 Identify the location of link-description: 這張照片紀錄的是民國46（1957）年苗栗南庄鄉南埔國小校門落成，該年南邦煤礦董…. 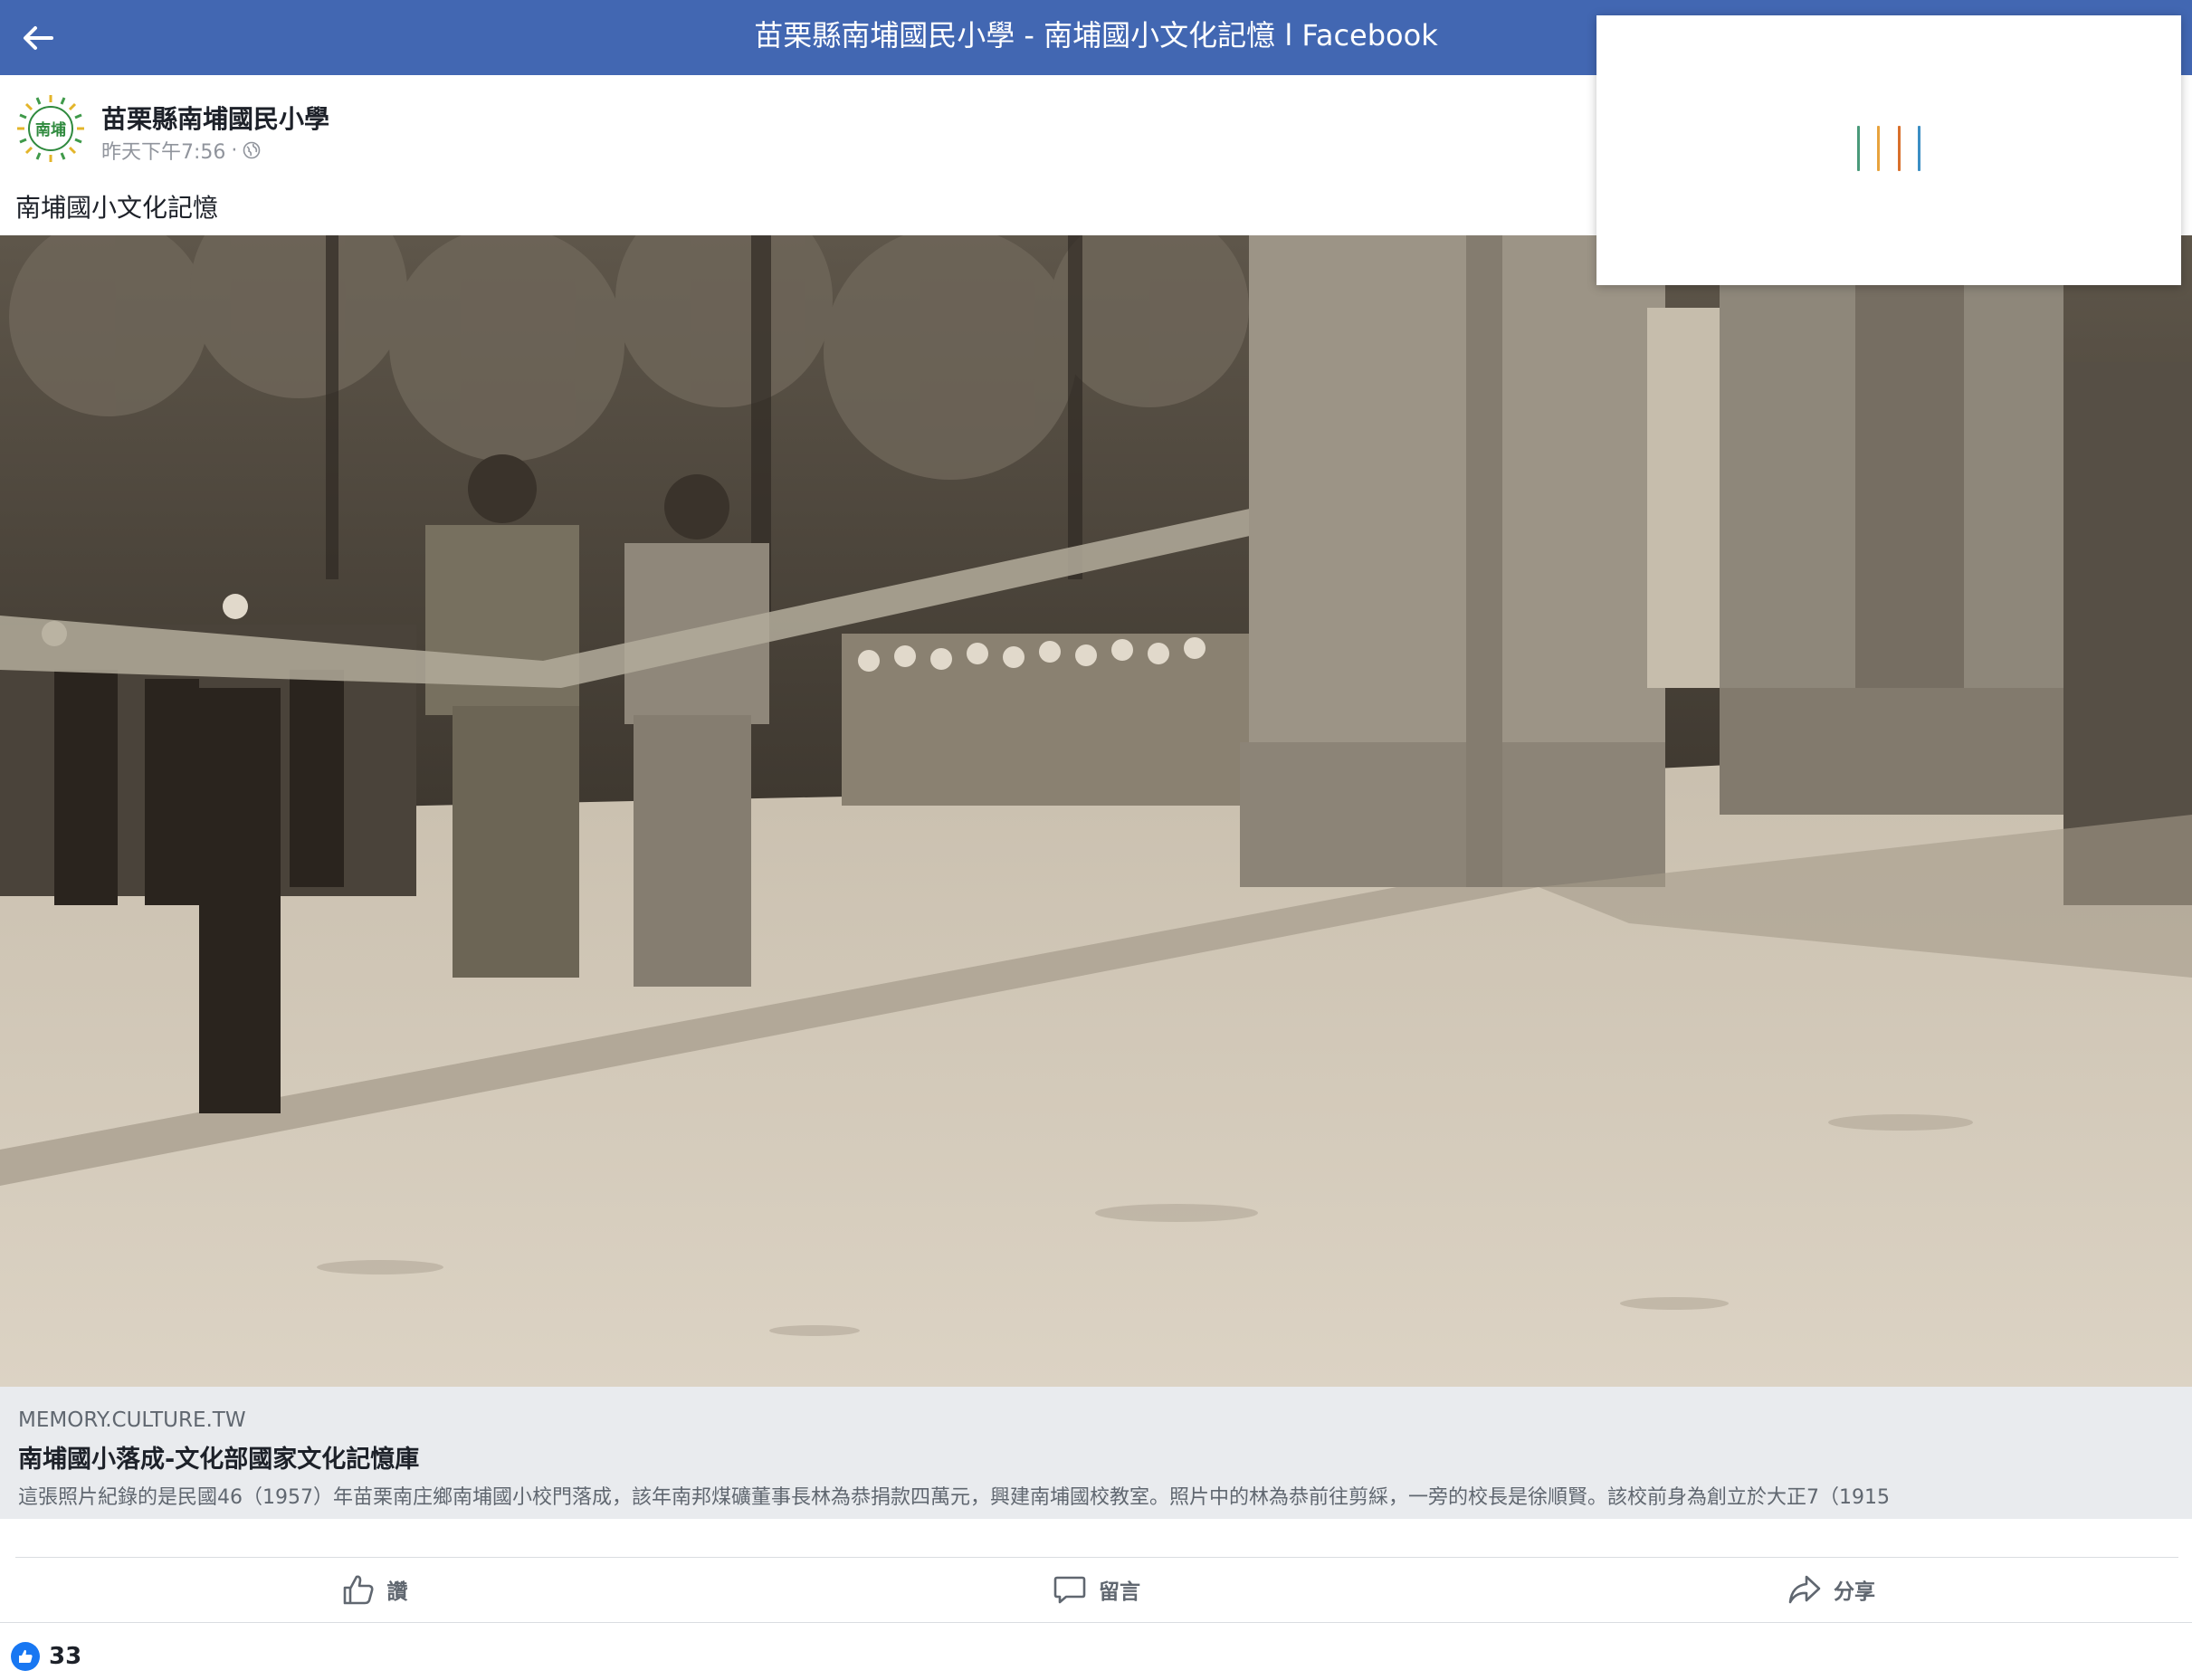
(954, 1497).